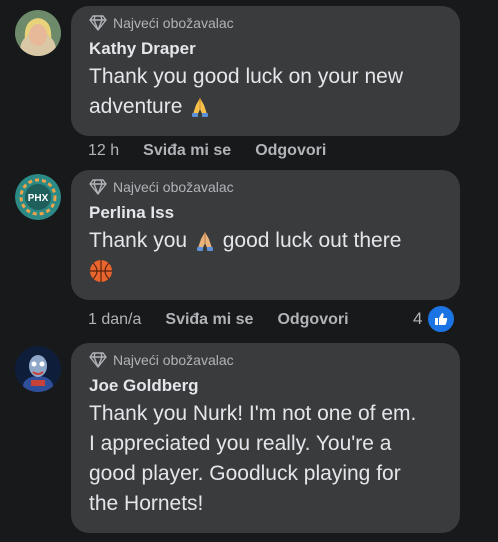  Describe the element at coordinates (267, 49) in the screenshot. I see `comment-author: Kathy Draper` at that location.